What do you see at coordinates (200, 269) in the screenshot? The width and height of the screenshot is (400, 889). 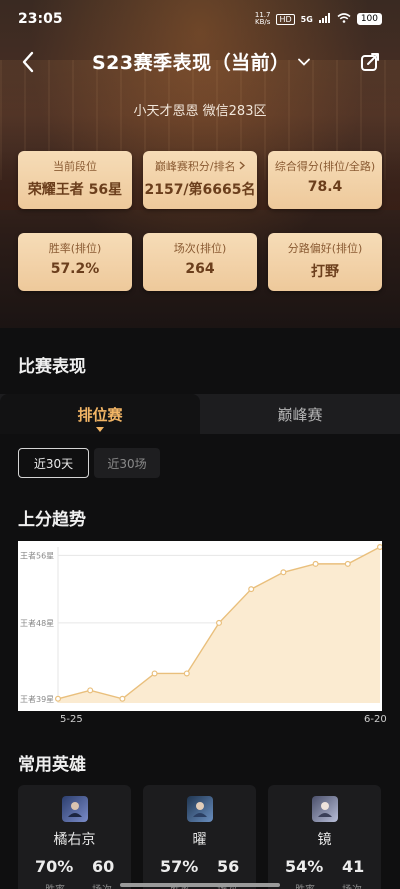 I see `stat-value: 264` at bounding box center [200, 269].